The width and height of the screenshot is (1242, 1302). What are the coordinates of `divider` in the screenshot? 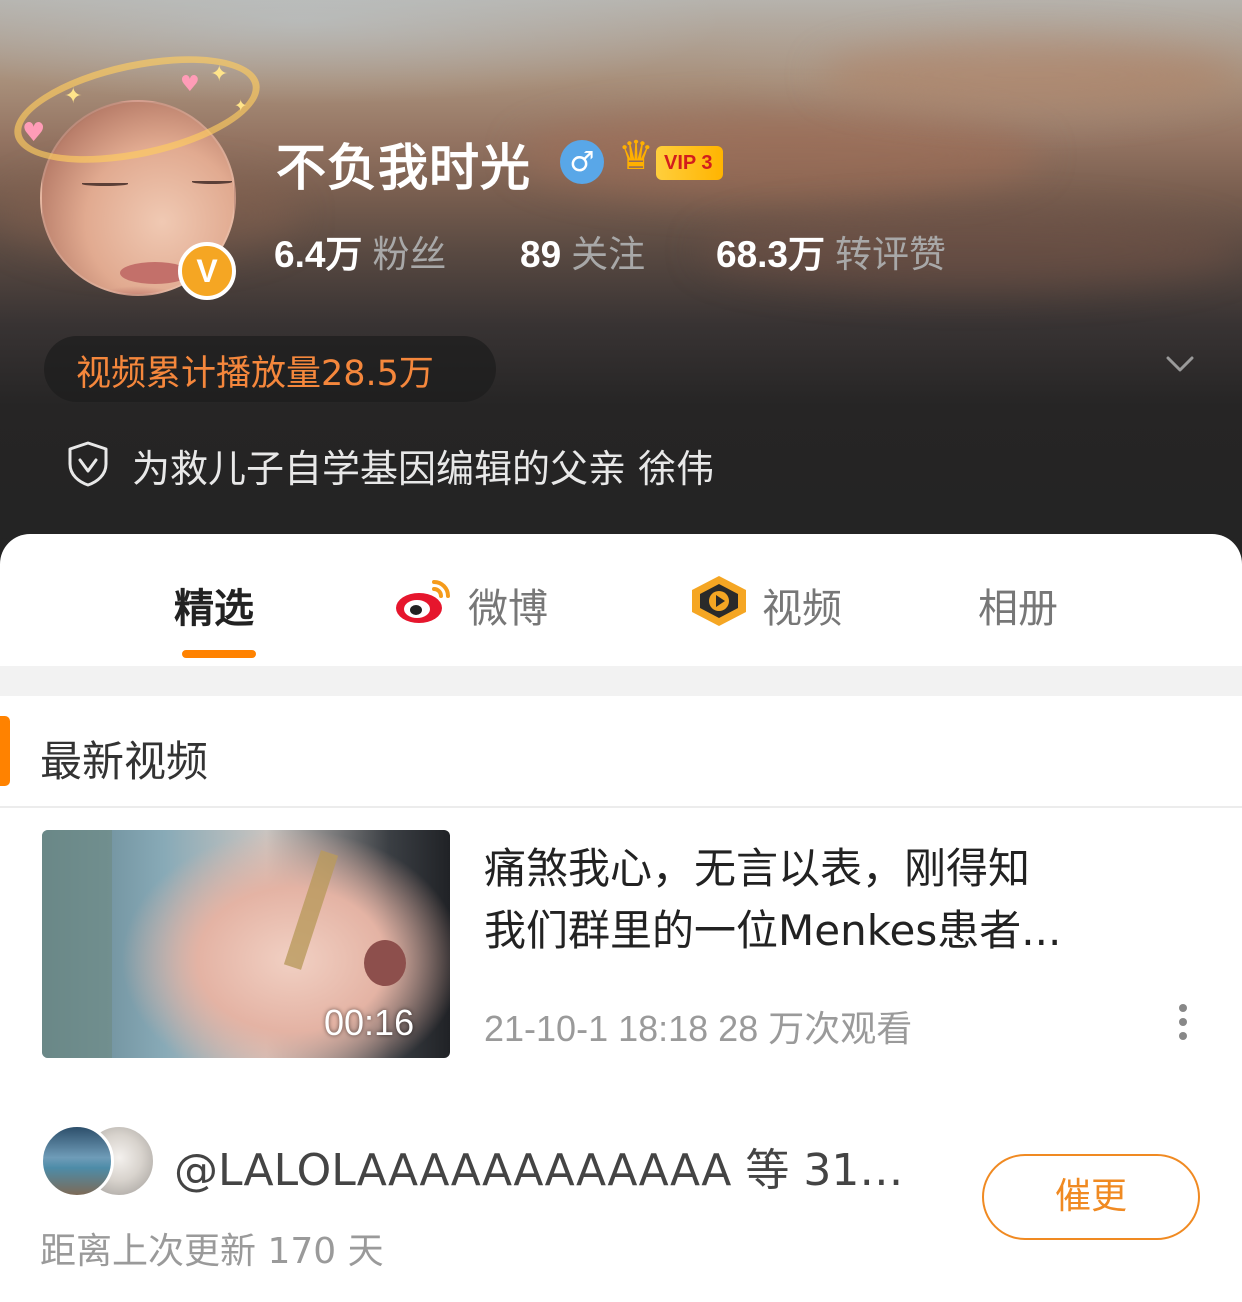 It's located at (621, 807).